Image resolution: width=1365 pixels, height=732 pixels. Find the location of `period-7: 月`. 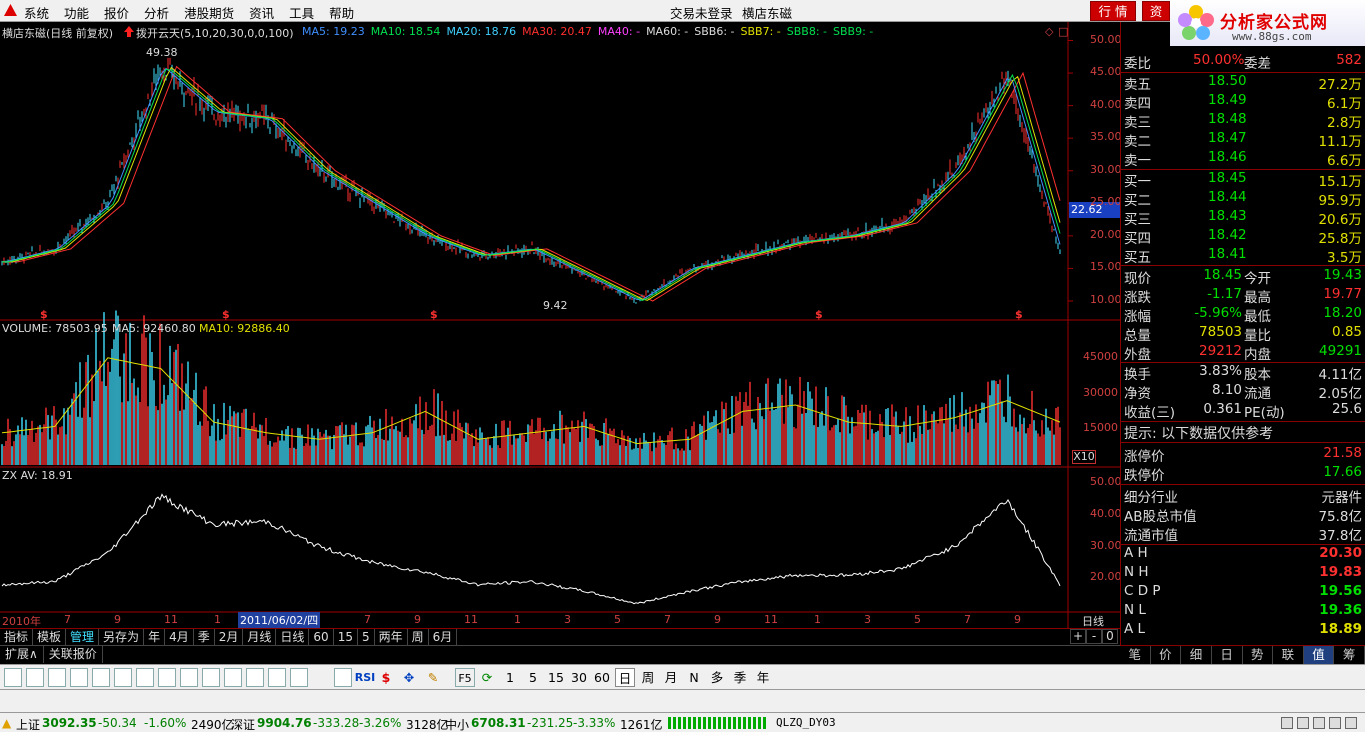

period-7: 月 is located at coordinates (671, 677).